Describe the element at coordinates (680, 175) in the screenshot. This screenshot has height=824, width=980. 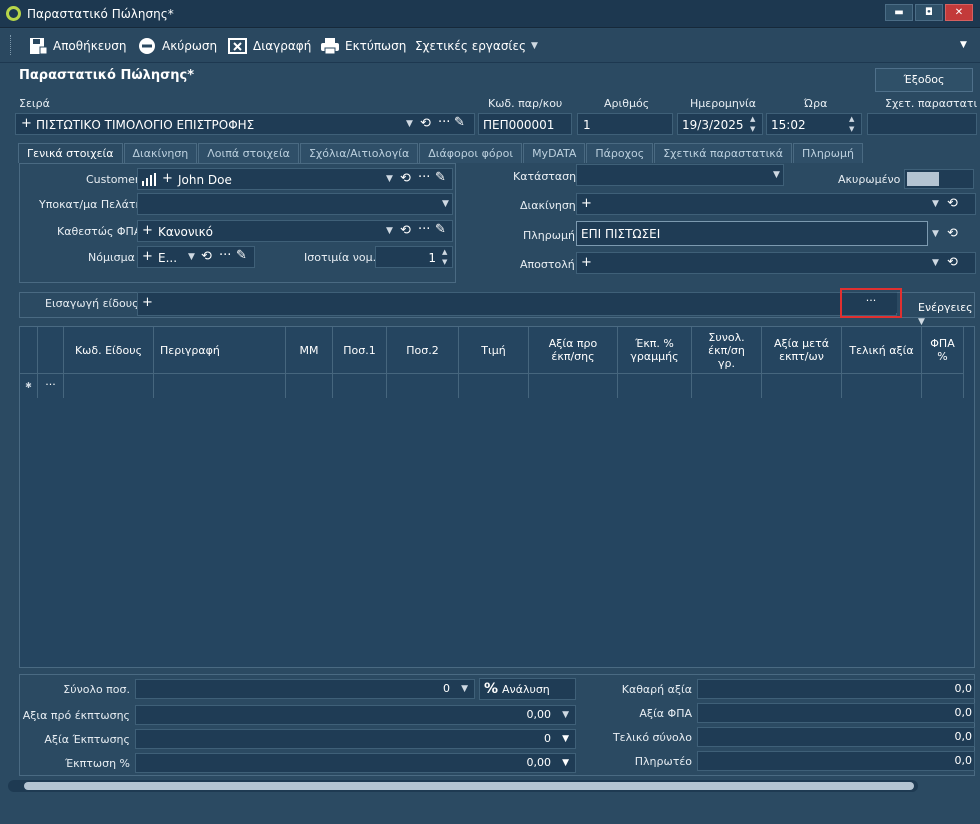
I see `status-select: ▼` at that location.